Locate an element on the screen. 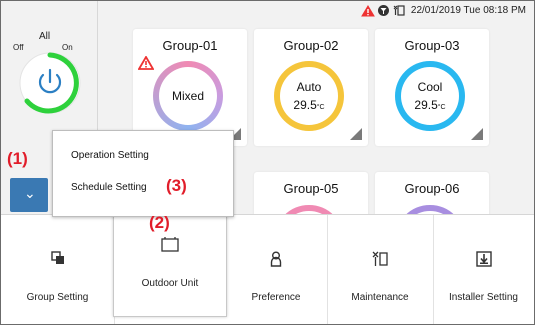 The width and height of the screenshot is (535, 325). group-name: Group-02 is located at coordinates (311, 45).